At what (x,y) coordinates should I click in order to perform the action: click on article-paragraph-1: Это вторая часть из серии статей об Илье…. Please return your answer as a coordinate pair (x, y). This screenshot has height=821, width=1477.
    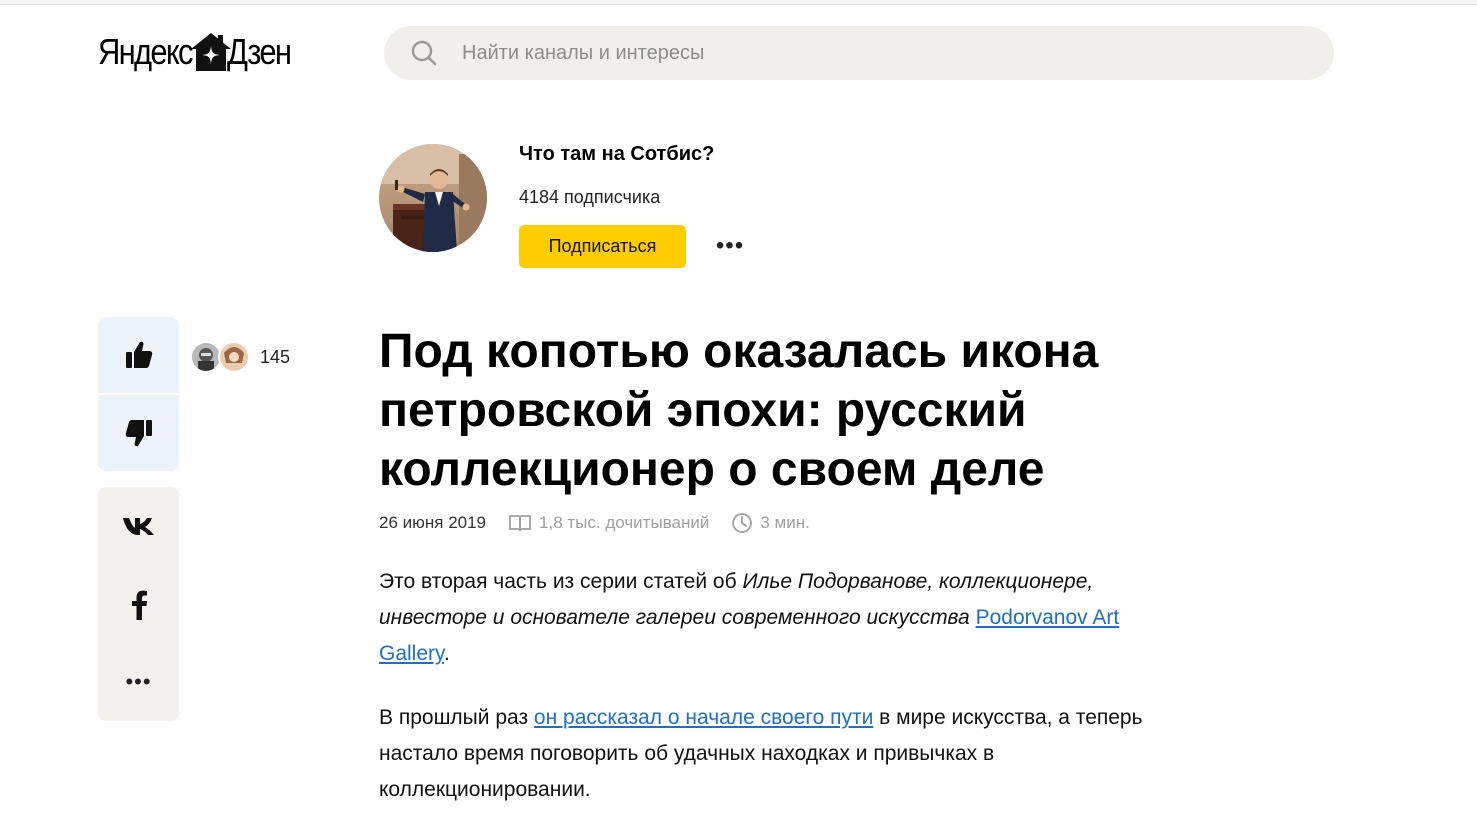
    Looking at the image, I should click on (786, 618).